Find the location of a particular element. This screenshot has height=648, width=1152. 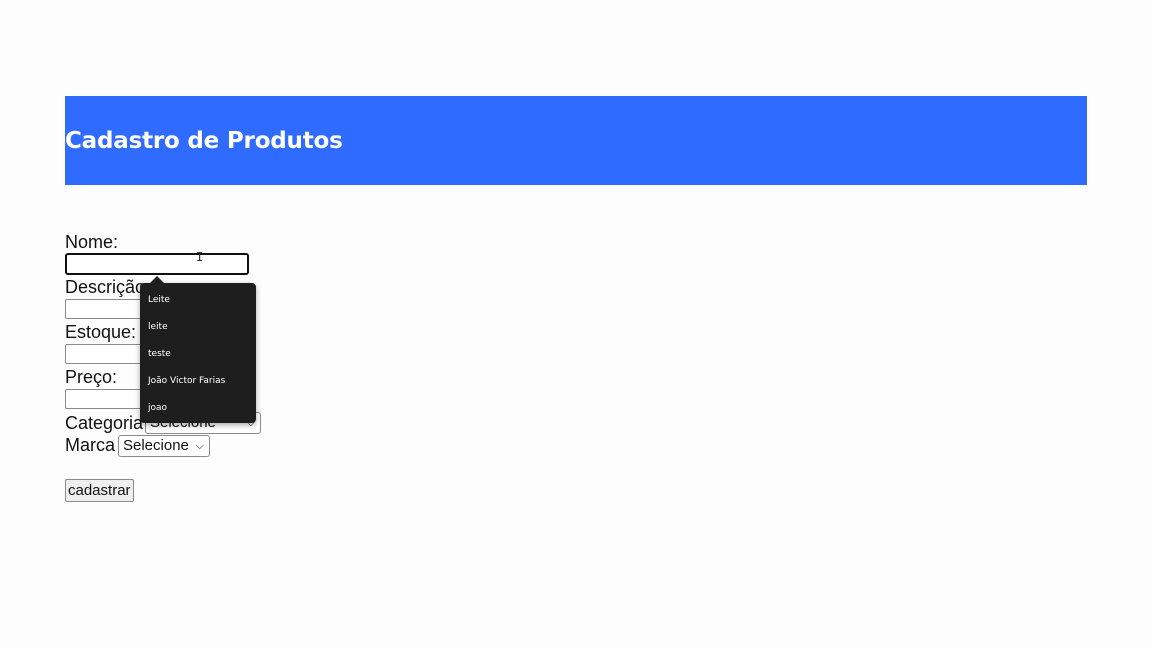

descricao-label: Descrição: is located at coordinates (108, 287).